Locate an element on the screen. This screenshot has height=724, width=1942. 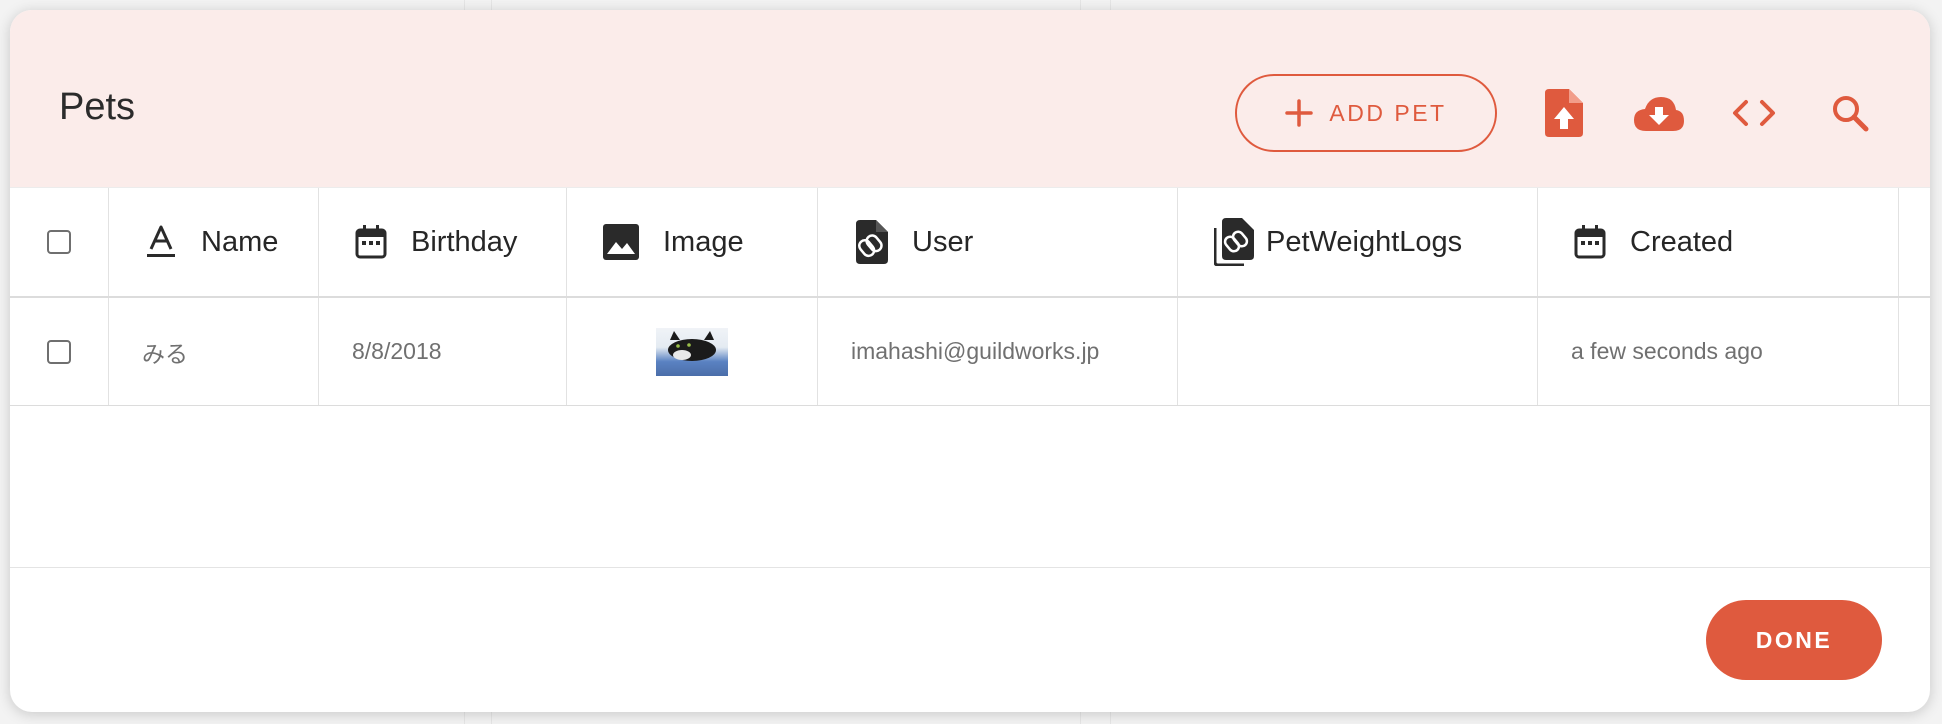
select-all-cell is located at coordinates (59, 242).